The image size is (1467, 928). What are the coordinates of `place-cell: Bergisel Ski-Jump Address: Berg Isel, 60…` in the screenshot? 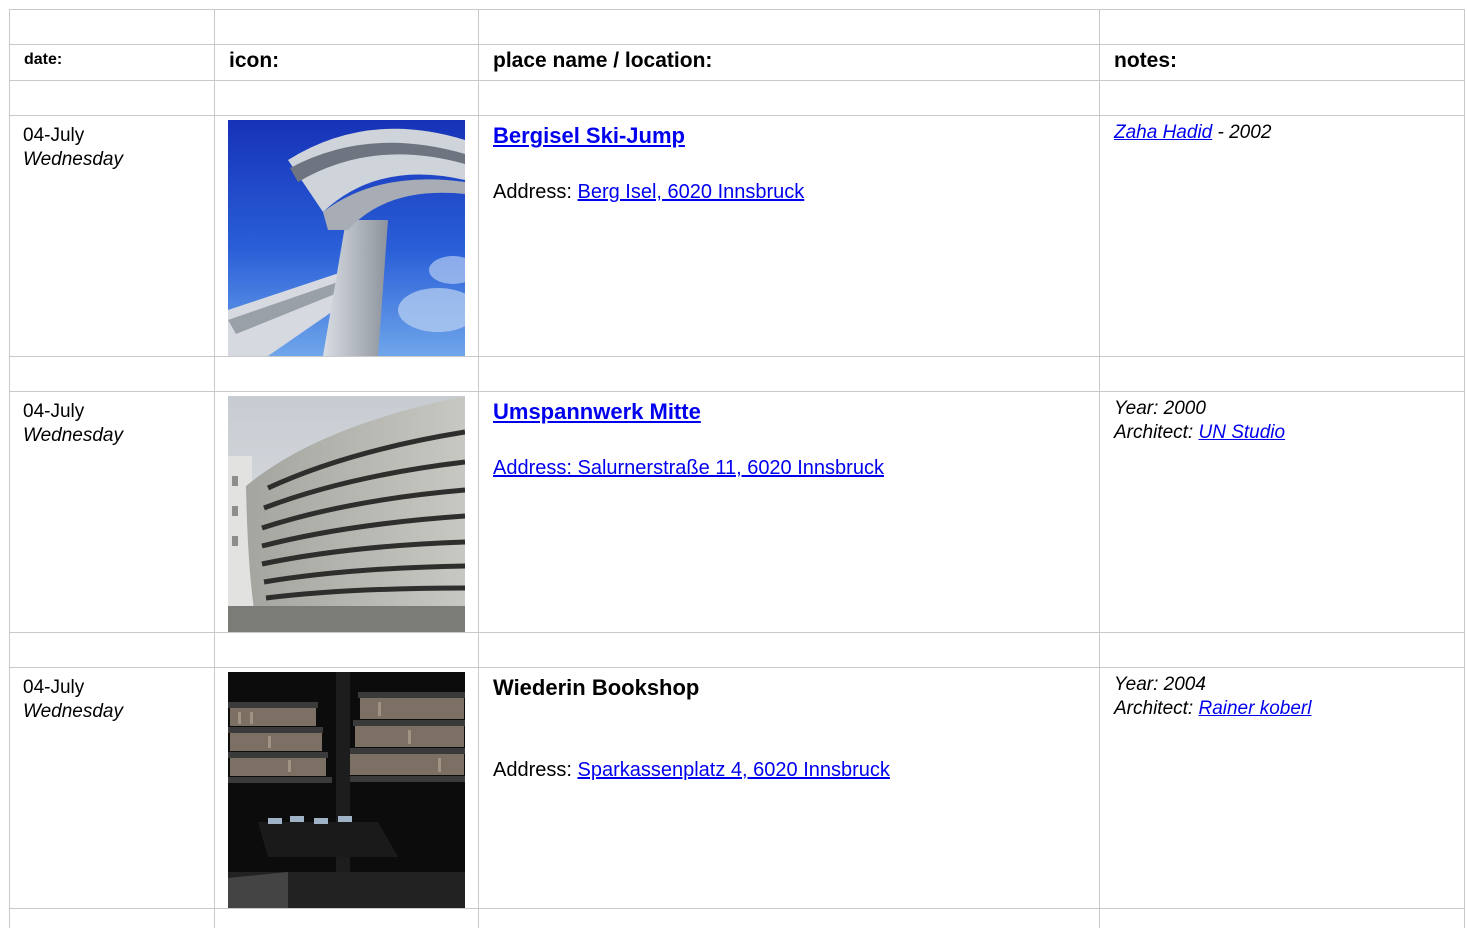 It's located at (789, 236).